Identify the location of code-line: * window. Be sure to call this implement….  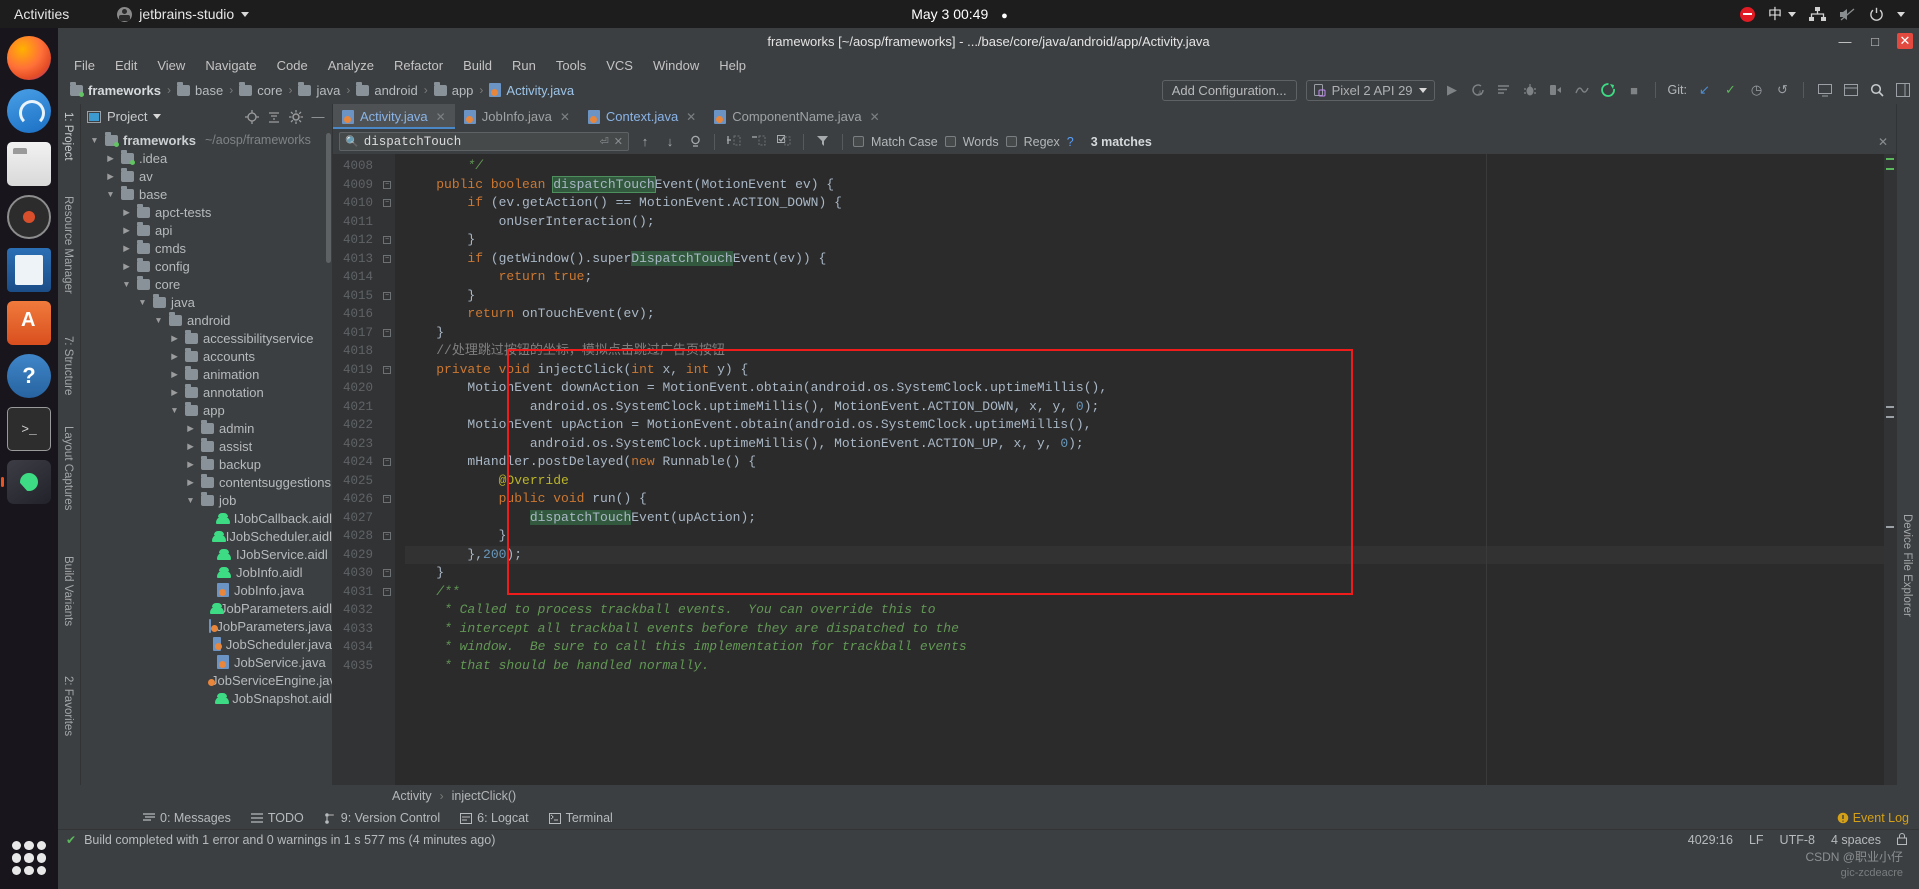
(1150, 647).